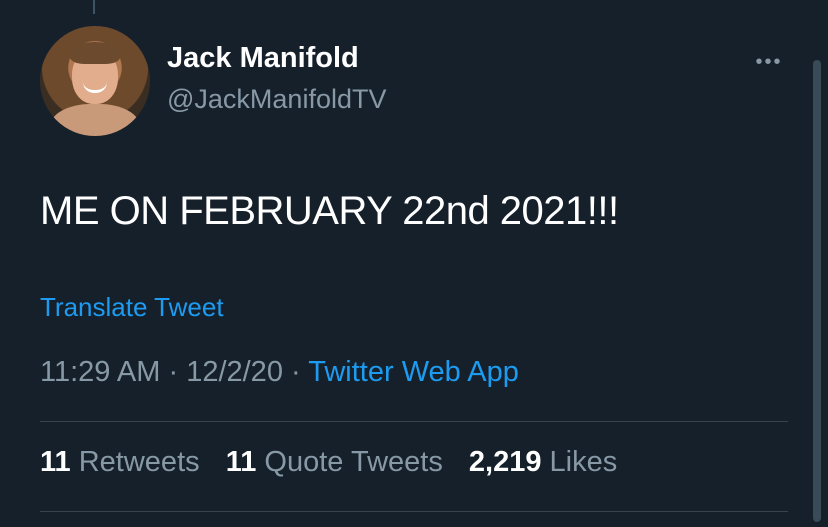 Image resolution: width=828 pixels, height=527 pixels. Describe the element at coordinates (769, 62) in the screenshot. I see `more-options-icon: •••` at that location.